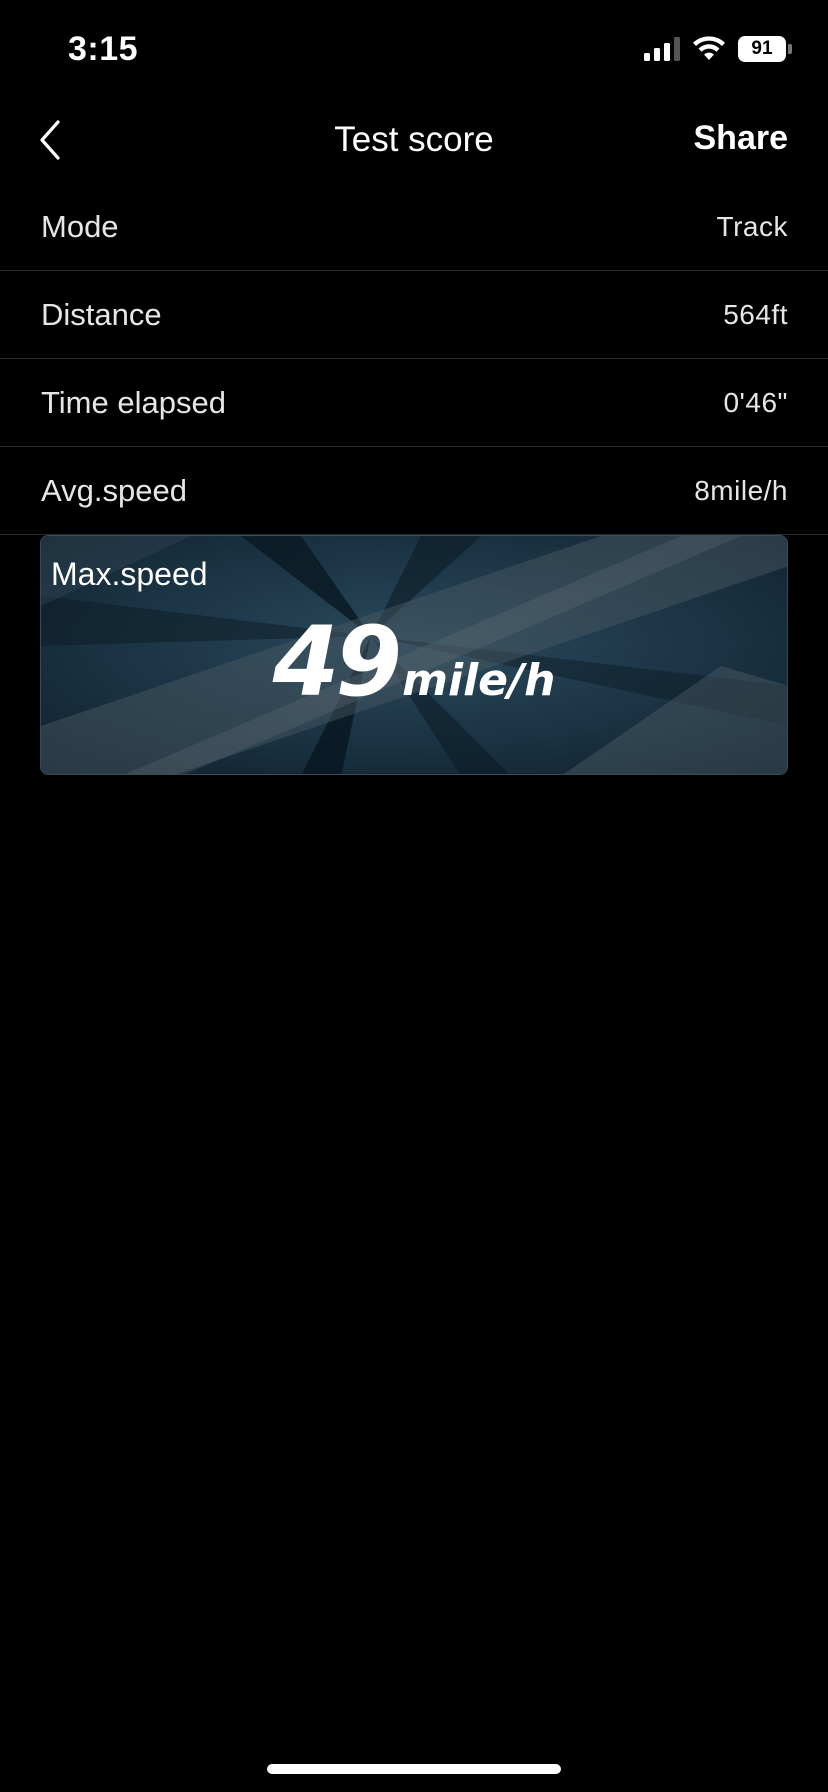 The width and height of the screenshot is (828, 1792). I want to click on max-speed-card: Max.speed 49mile/h, so click(414, 655).